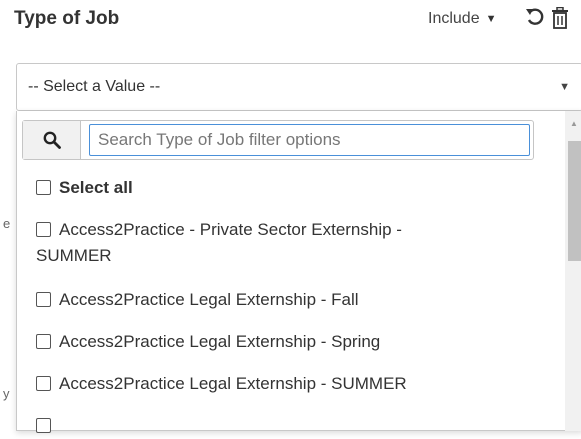 The height and width of the screenshot is (439, 581). I want to click on reset-icon, so click(535, 17).